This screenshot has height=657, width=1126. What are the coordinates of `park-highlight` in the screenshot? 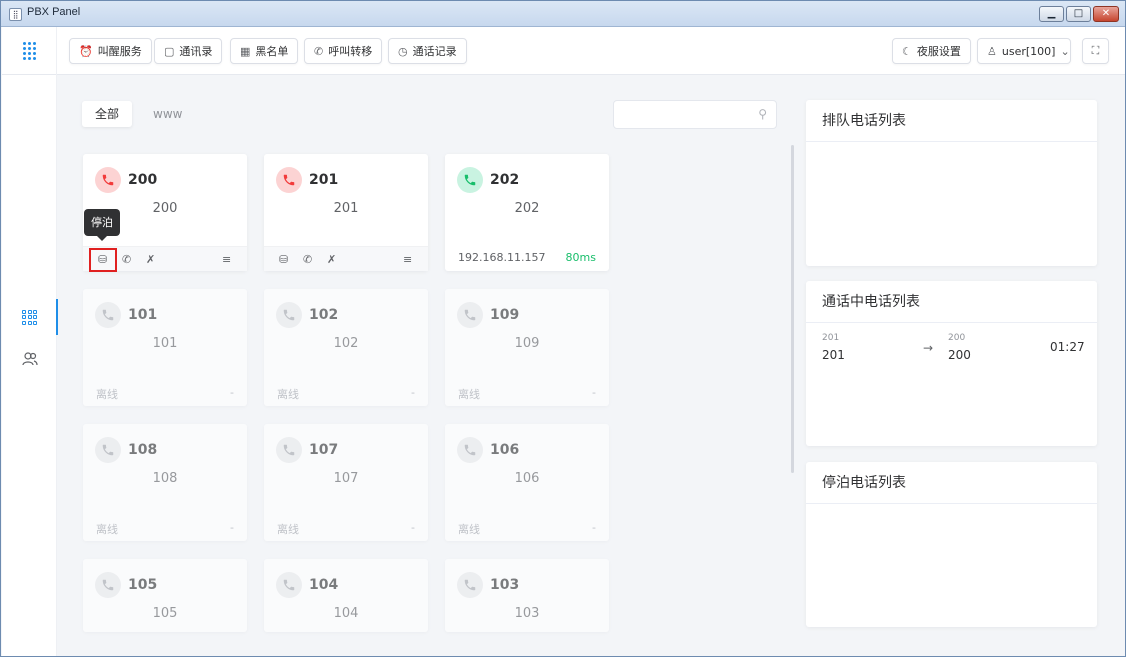 It's located at (103, 260).